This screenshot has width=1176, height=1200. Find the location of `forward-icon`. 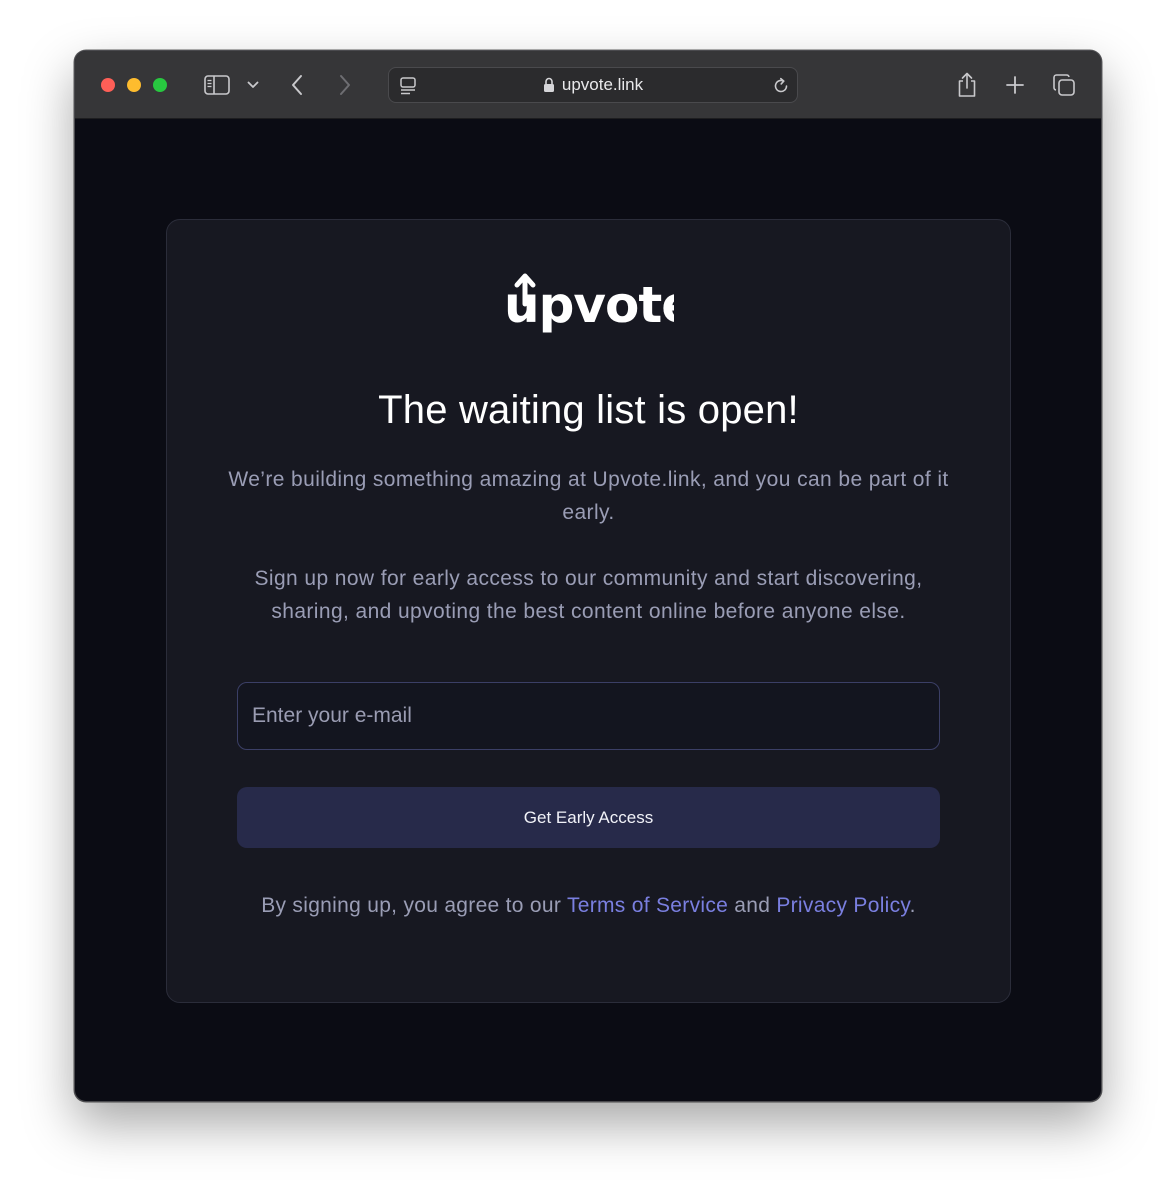

forward-icon is located at coordinates (345, 85).